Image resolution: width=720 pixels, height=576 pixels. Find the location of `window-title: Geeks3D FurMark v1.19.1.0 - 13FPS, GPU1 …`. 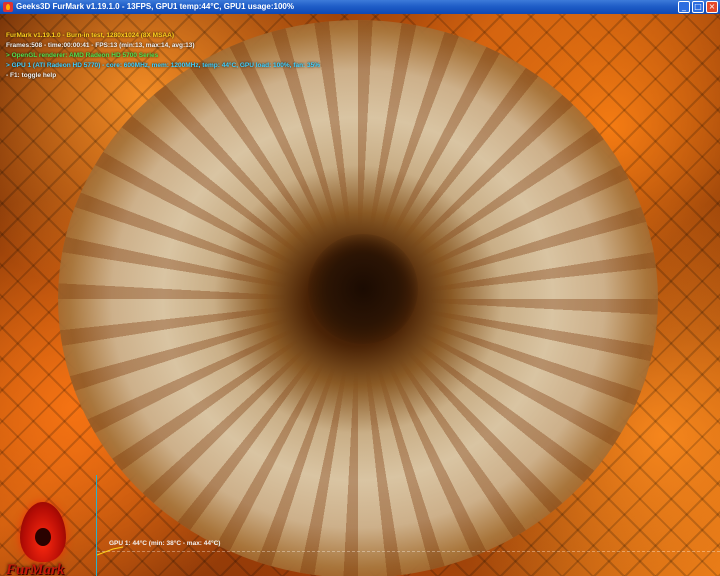

window-title: Geeks3D FurMark v1.19.1.0 - 13FPS, GPU1 … is located at coordinates (155, 6).